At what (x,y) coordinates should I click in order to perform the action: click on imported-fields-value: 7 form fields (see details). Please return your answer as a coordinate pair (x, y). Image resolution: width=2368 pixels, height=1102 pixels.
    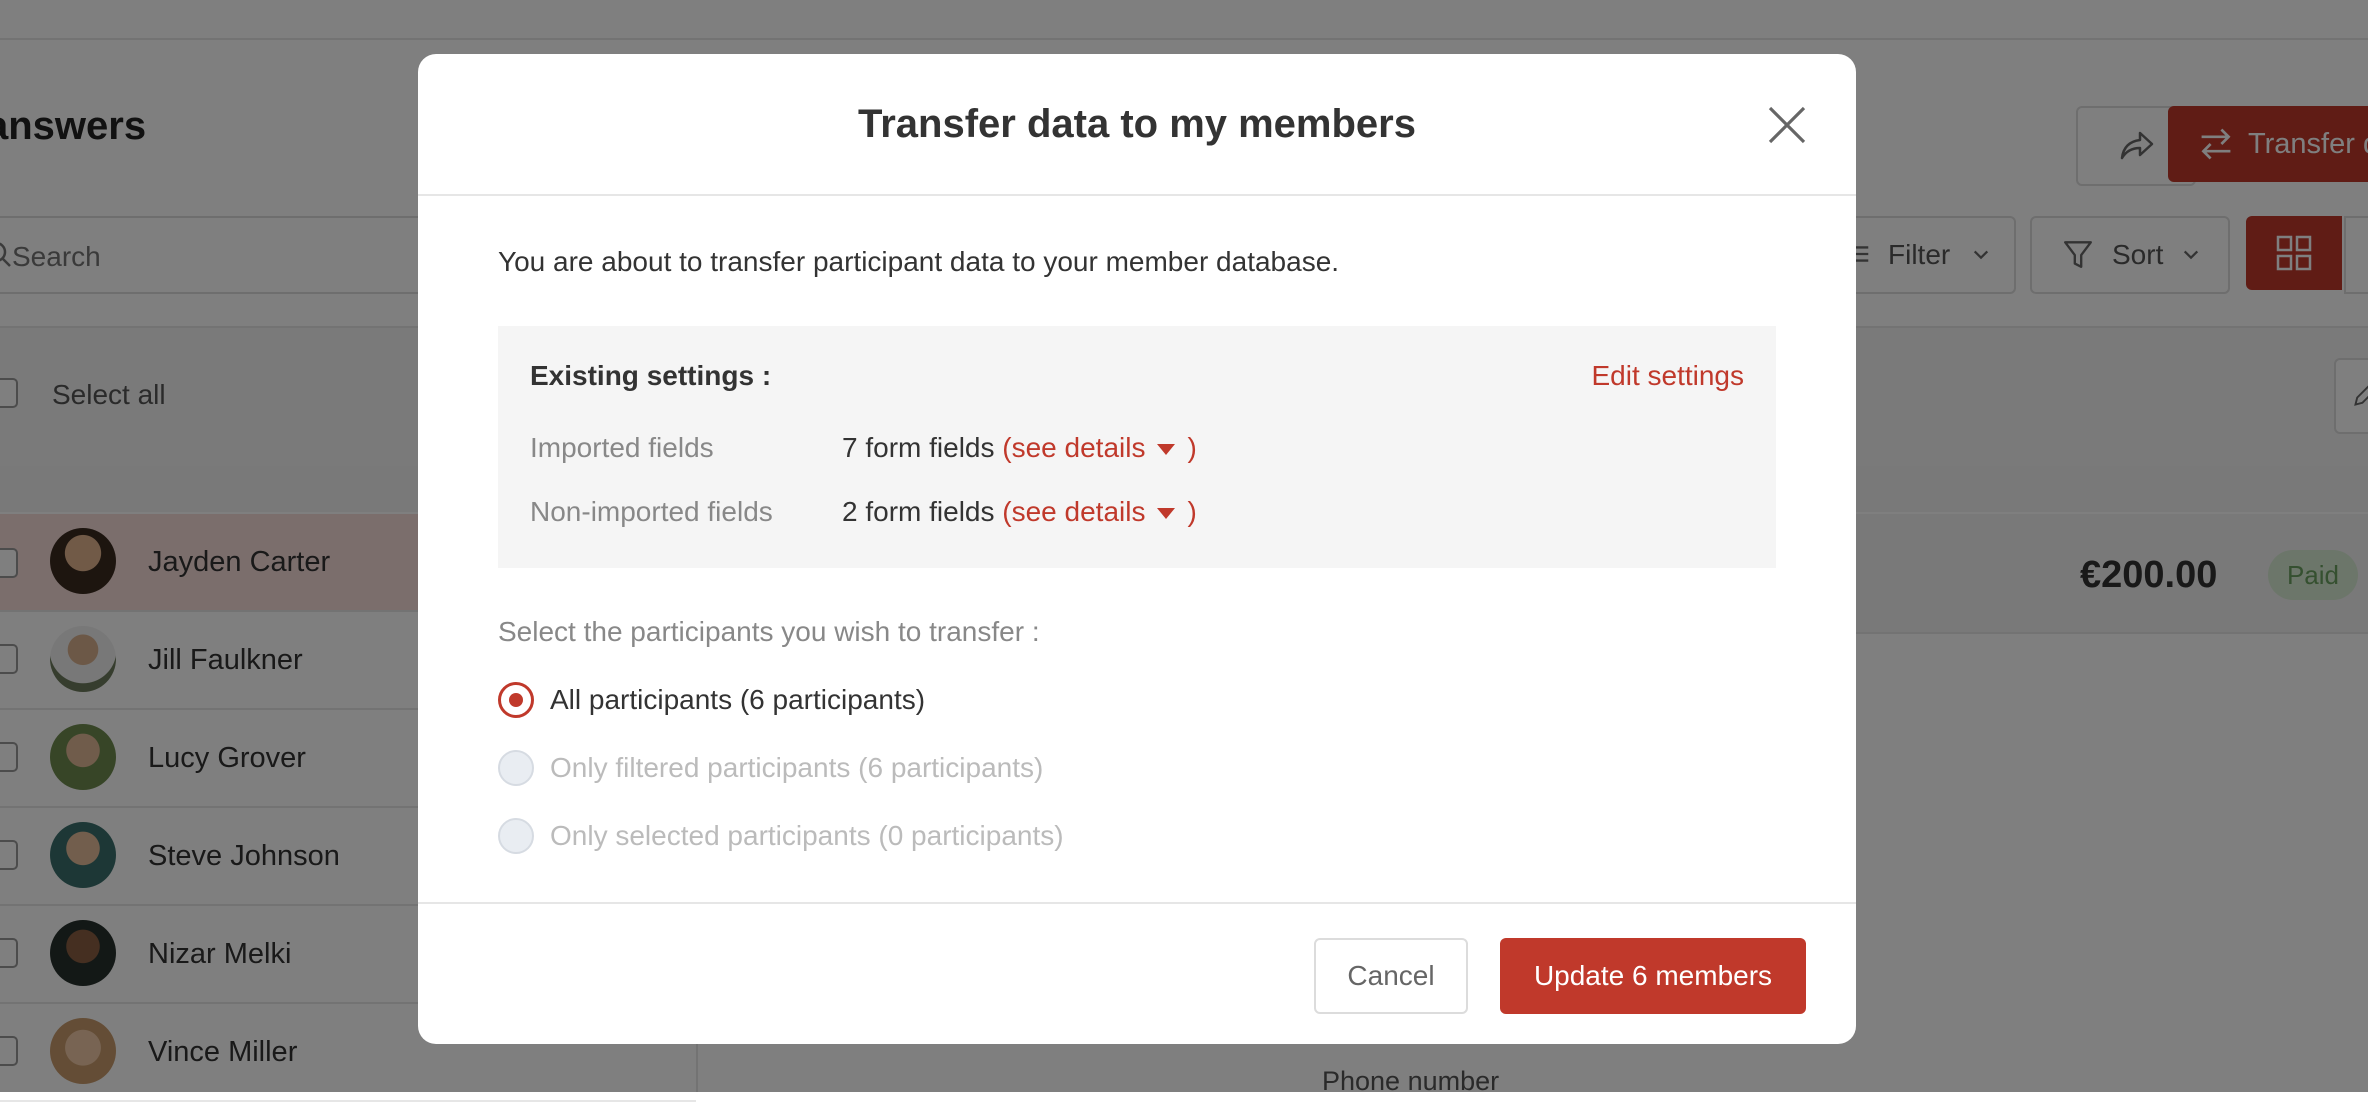
    Looking at the image, I should click on (1019, 448).